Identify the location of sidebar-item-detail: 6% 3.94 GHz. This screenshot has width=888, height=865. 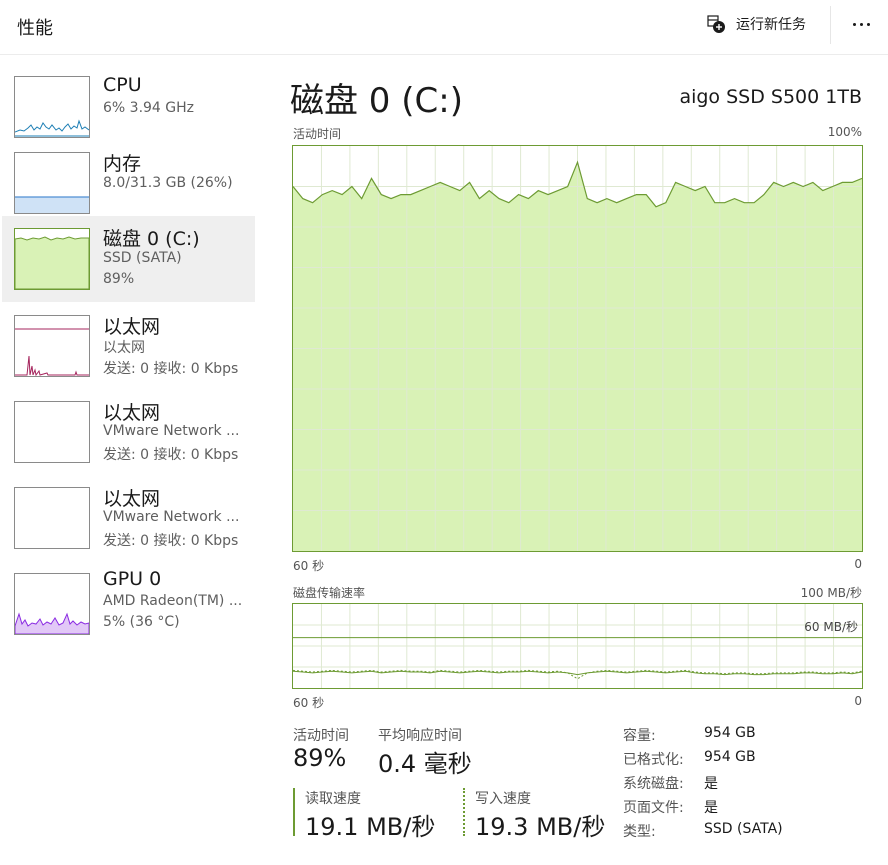
(149, 108).